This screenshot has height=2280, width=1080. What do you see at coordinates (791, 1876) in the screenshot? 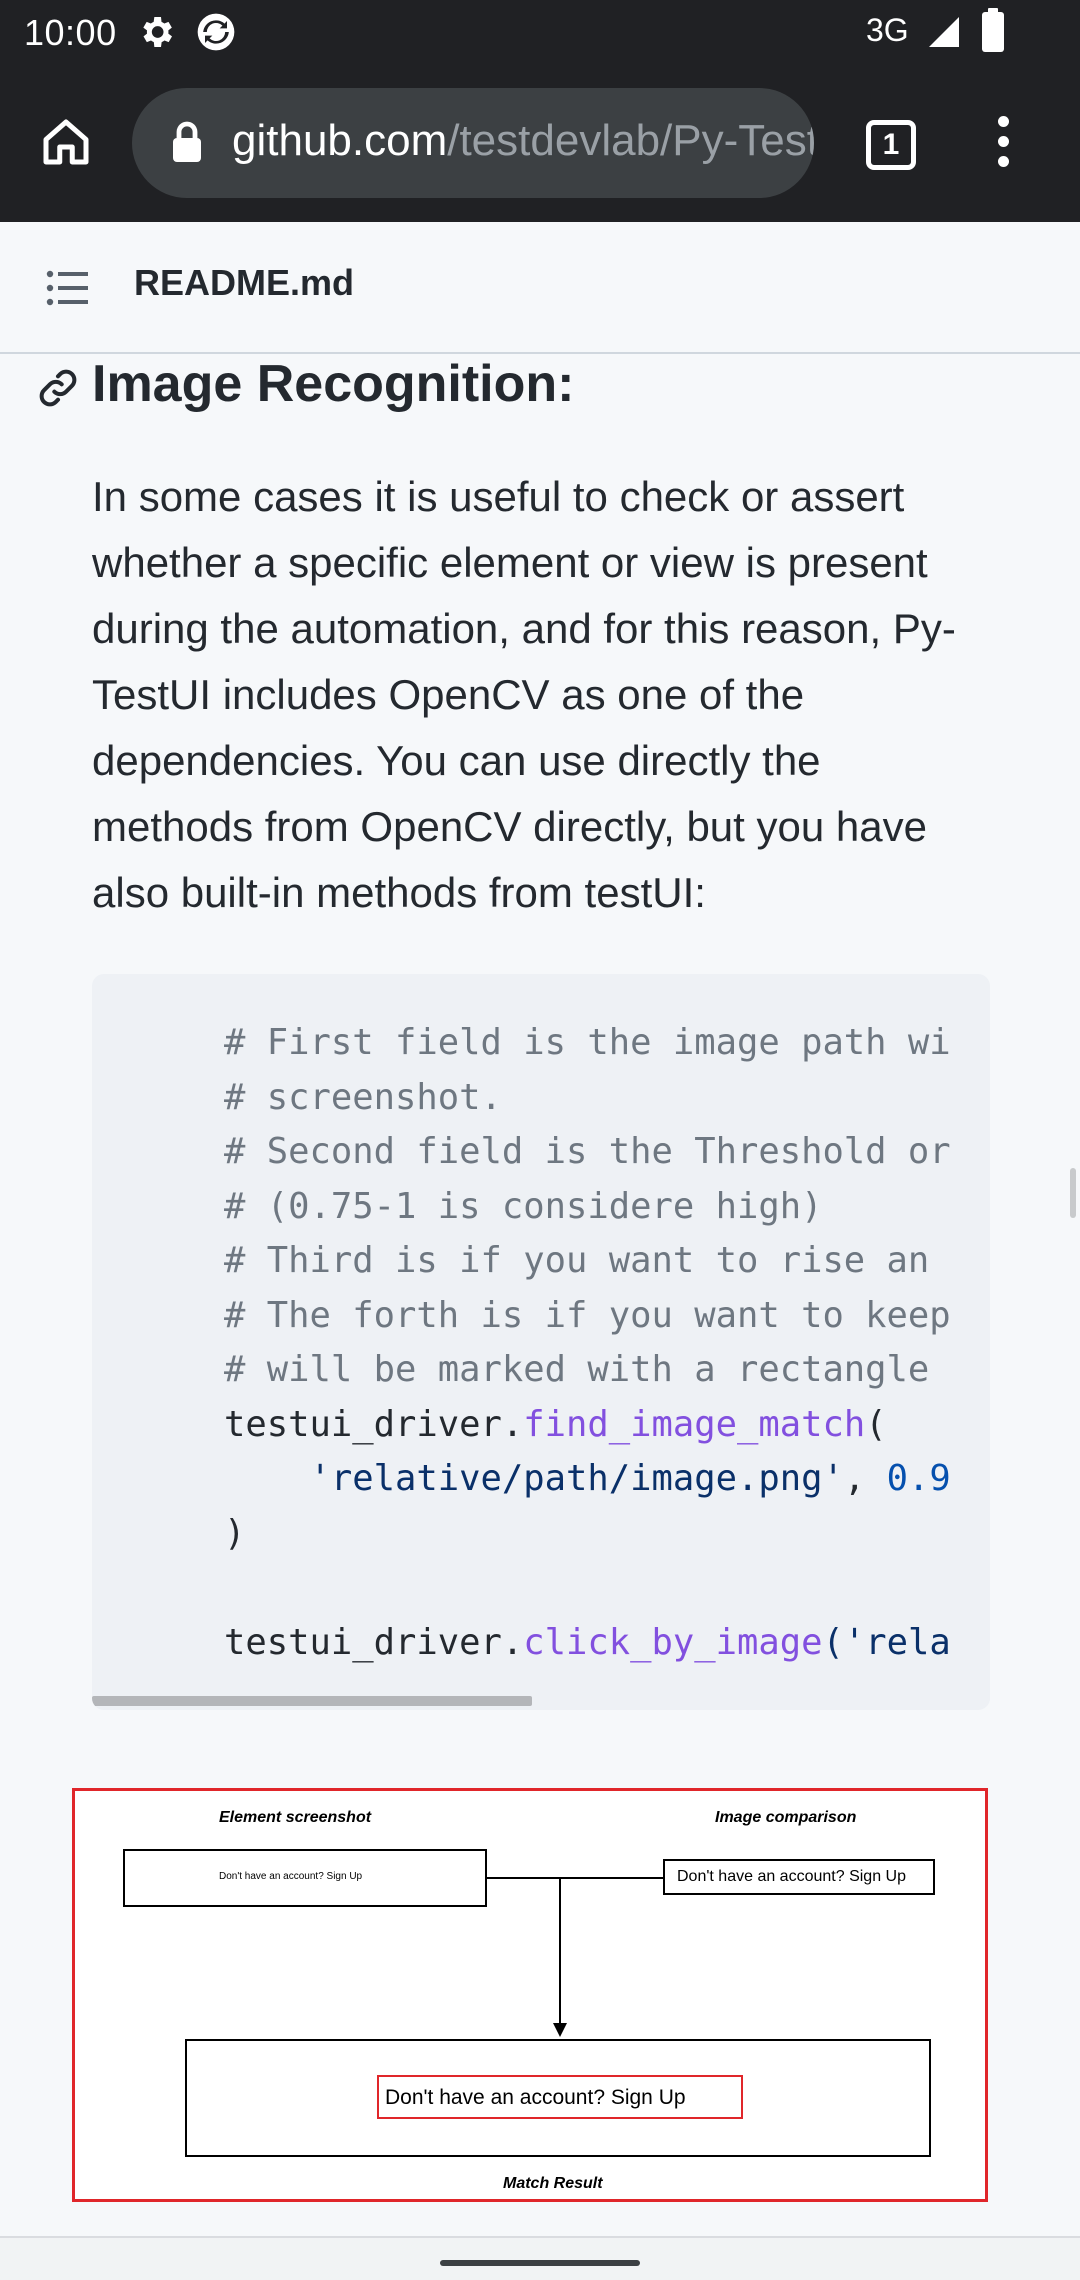
I see `image-comparison-text: Don't have an account? Sign Up` at bounding box center [791, 1876].